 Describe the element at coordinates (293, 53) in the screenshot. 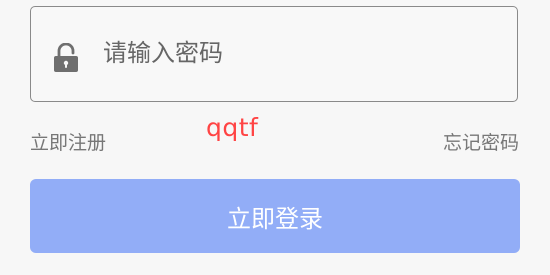

I see `password-input` at that location.